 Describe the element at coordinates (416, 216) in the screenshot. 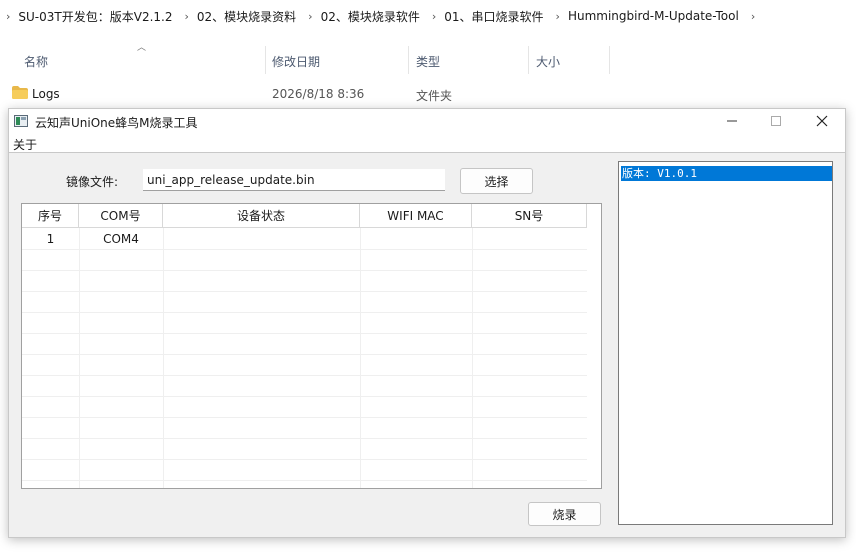

I see `column-header-wifi-mac: WIFI MAC` at that location.